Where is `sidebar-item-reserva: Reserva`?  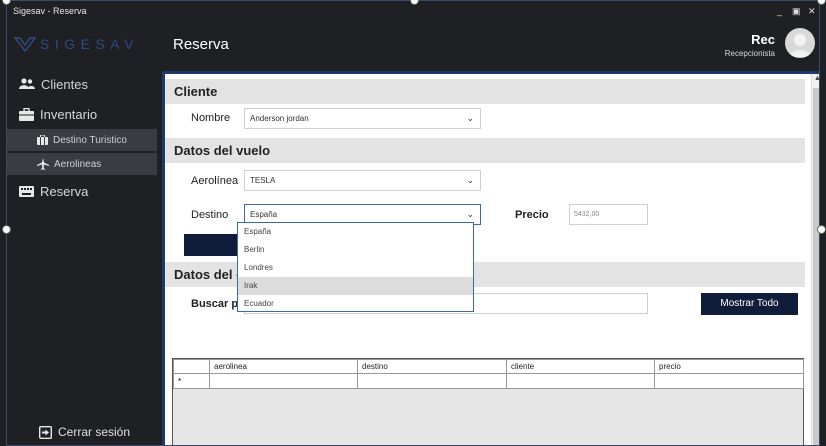 sidebar-item-reserva: Reserva is located at coordinates (82, 191).